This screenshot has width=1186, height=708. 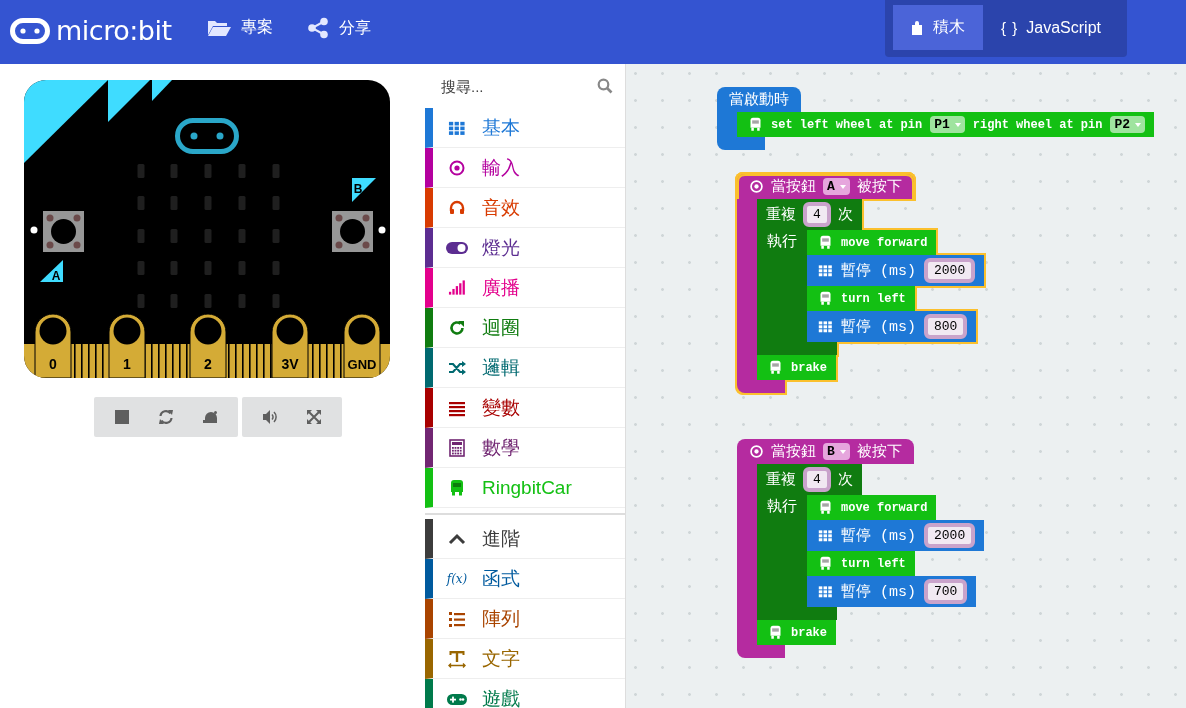 What do you see at coordinates (239, 19) in the screenshot?
I see `projects-link: 專案` at bounding box center [239, 19].